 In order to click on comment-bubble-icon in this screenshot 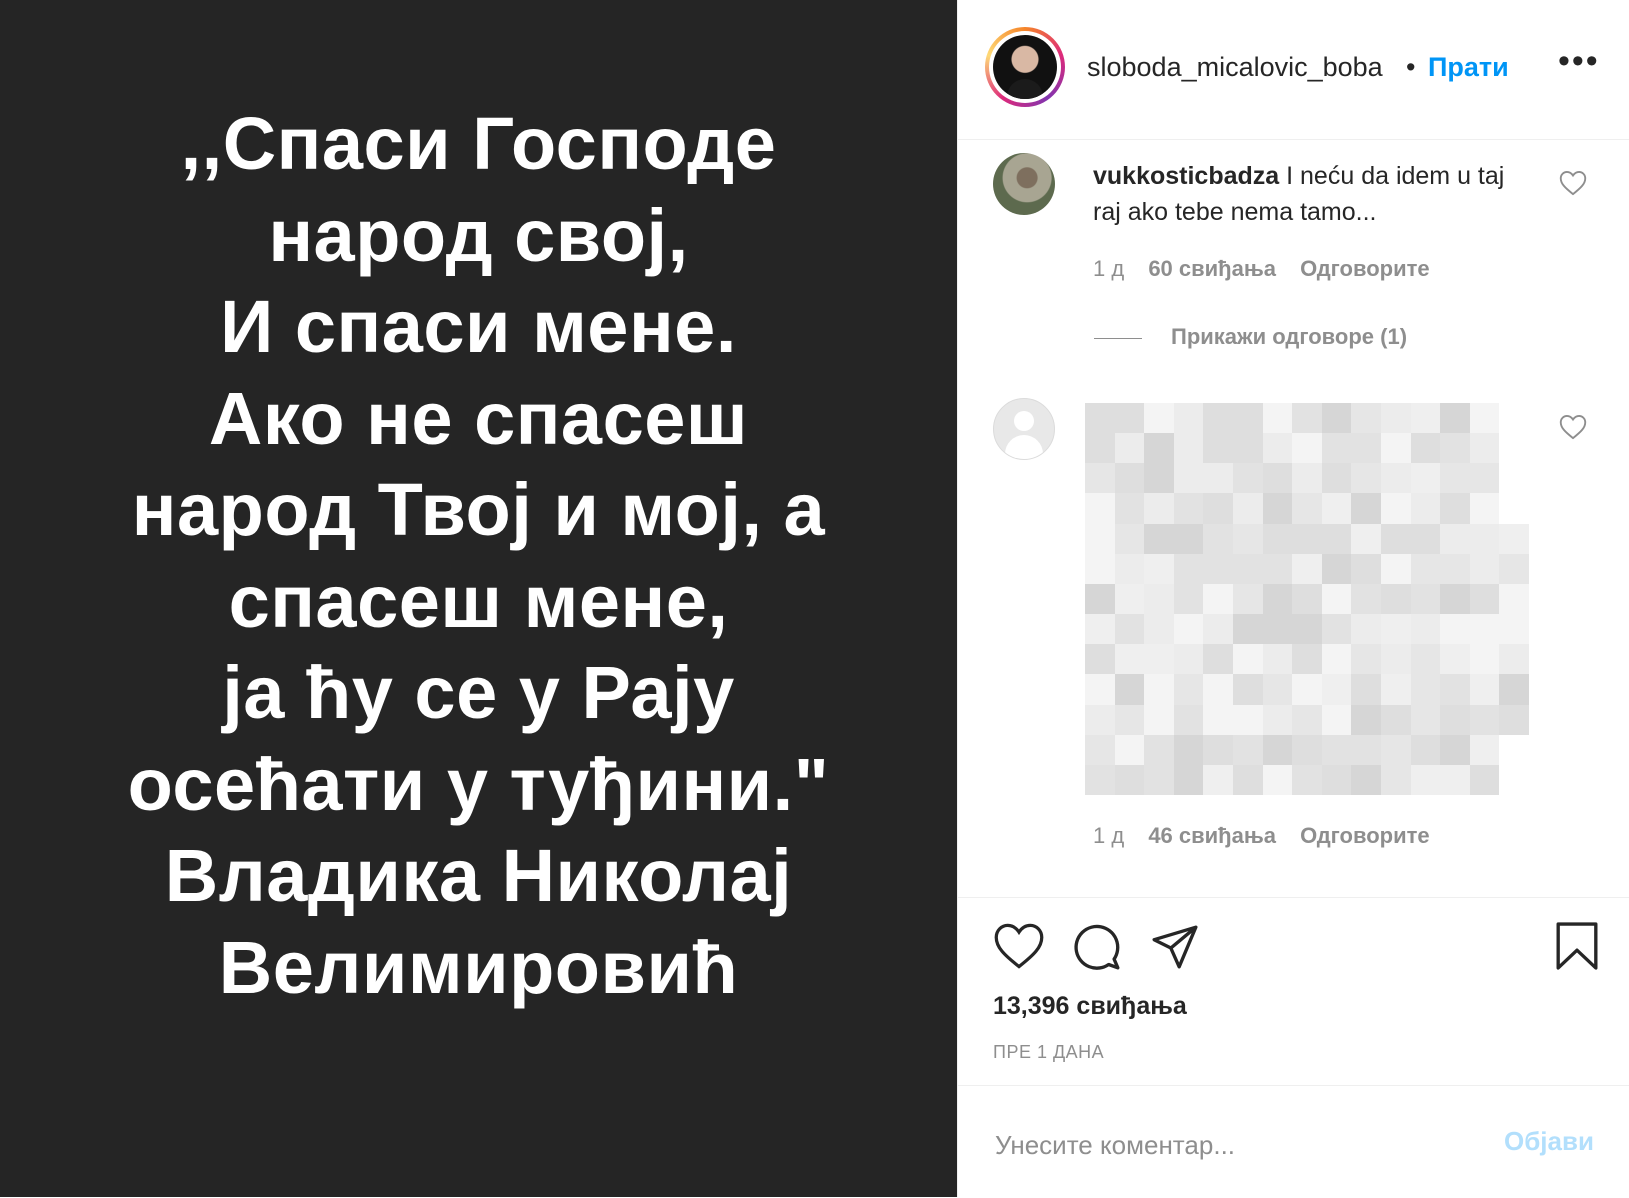, I will do `click(1097, 947)`.